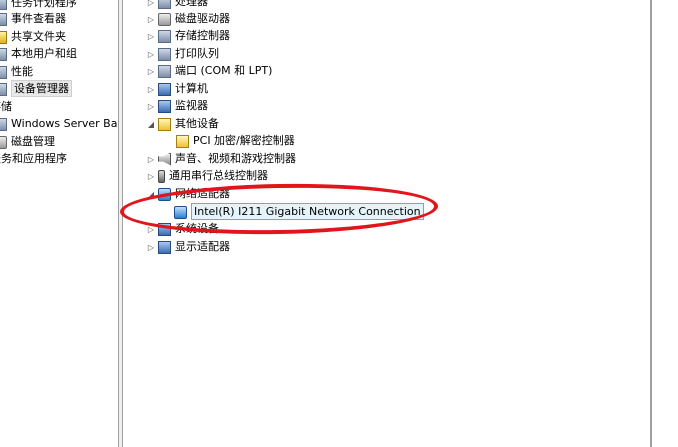  Describe the element at coordinates (182, 141) in the screenshot. I see `warning-device-icon` at that location.